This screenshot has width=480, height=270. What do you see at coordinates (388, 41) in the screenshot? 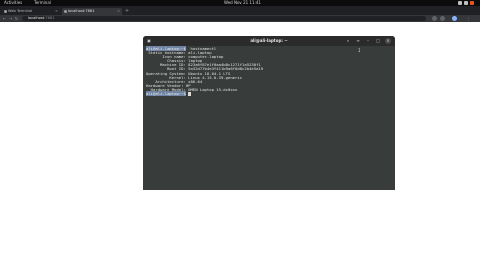
I see `close-icon: ×` at bounding box center [388, 41].